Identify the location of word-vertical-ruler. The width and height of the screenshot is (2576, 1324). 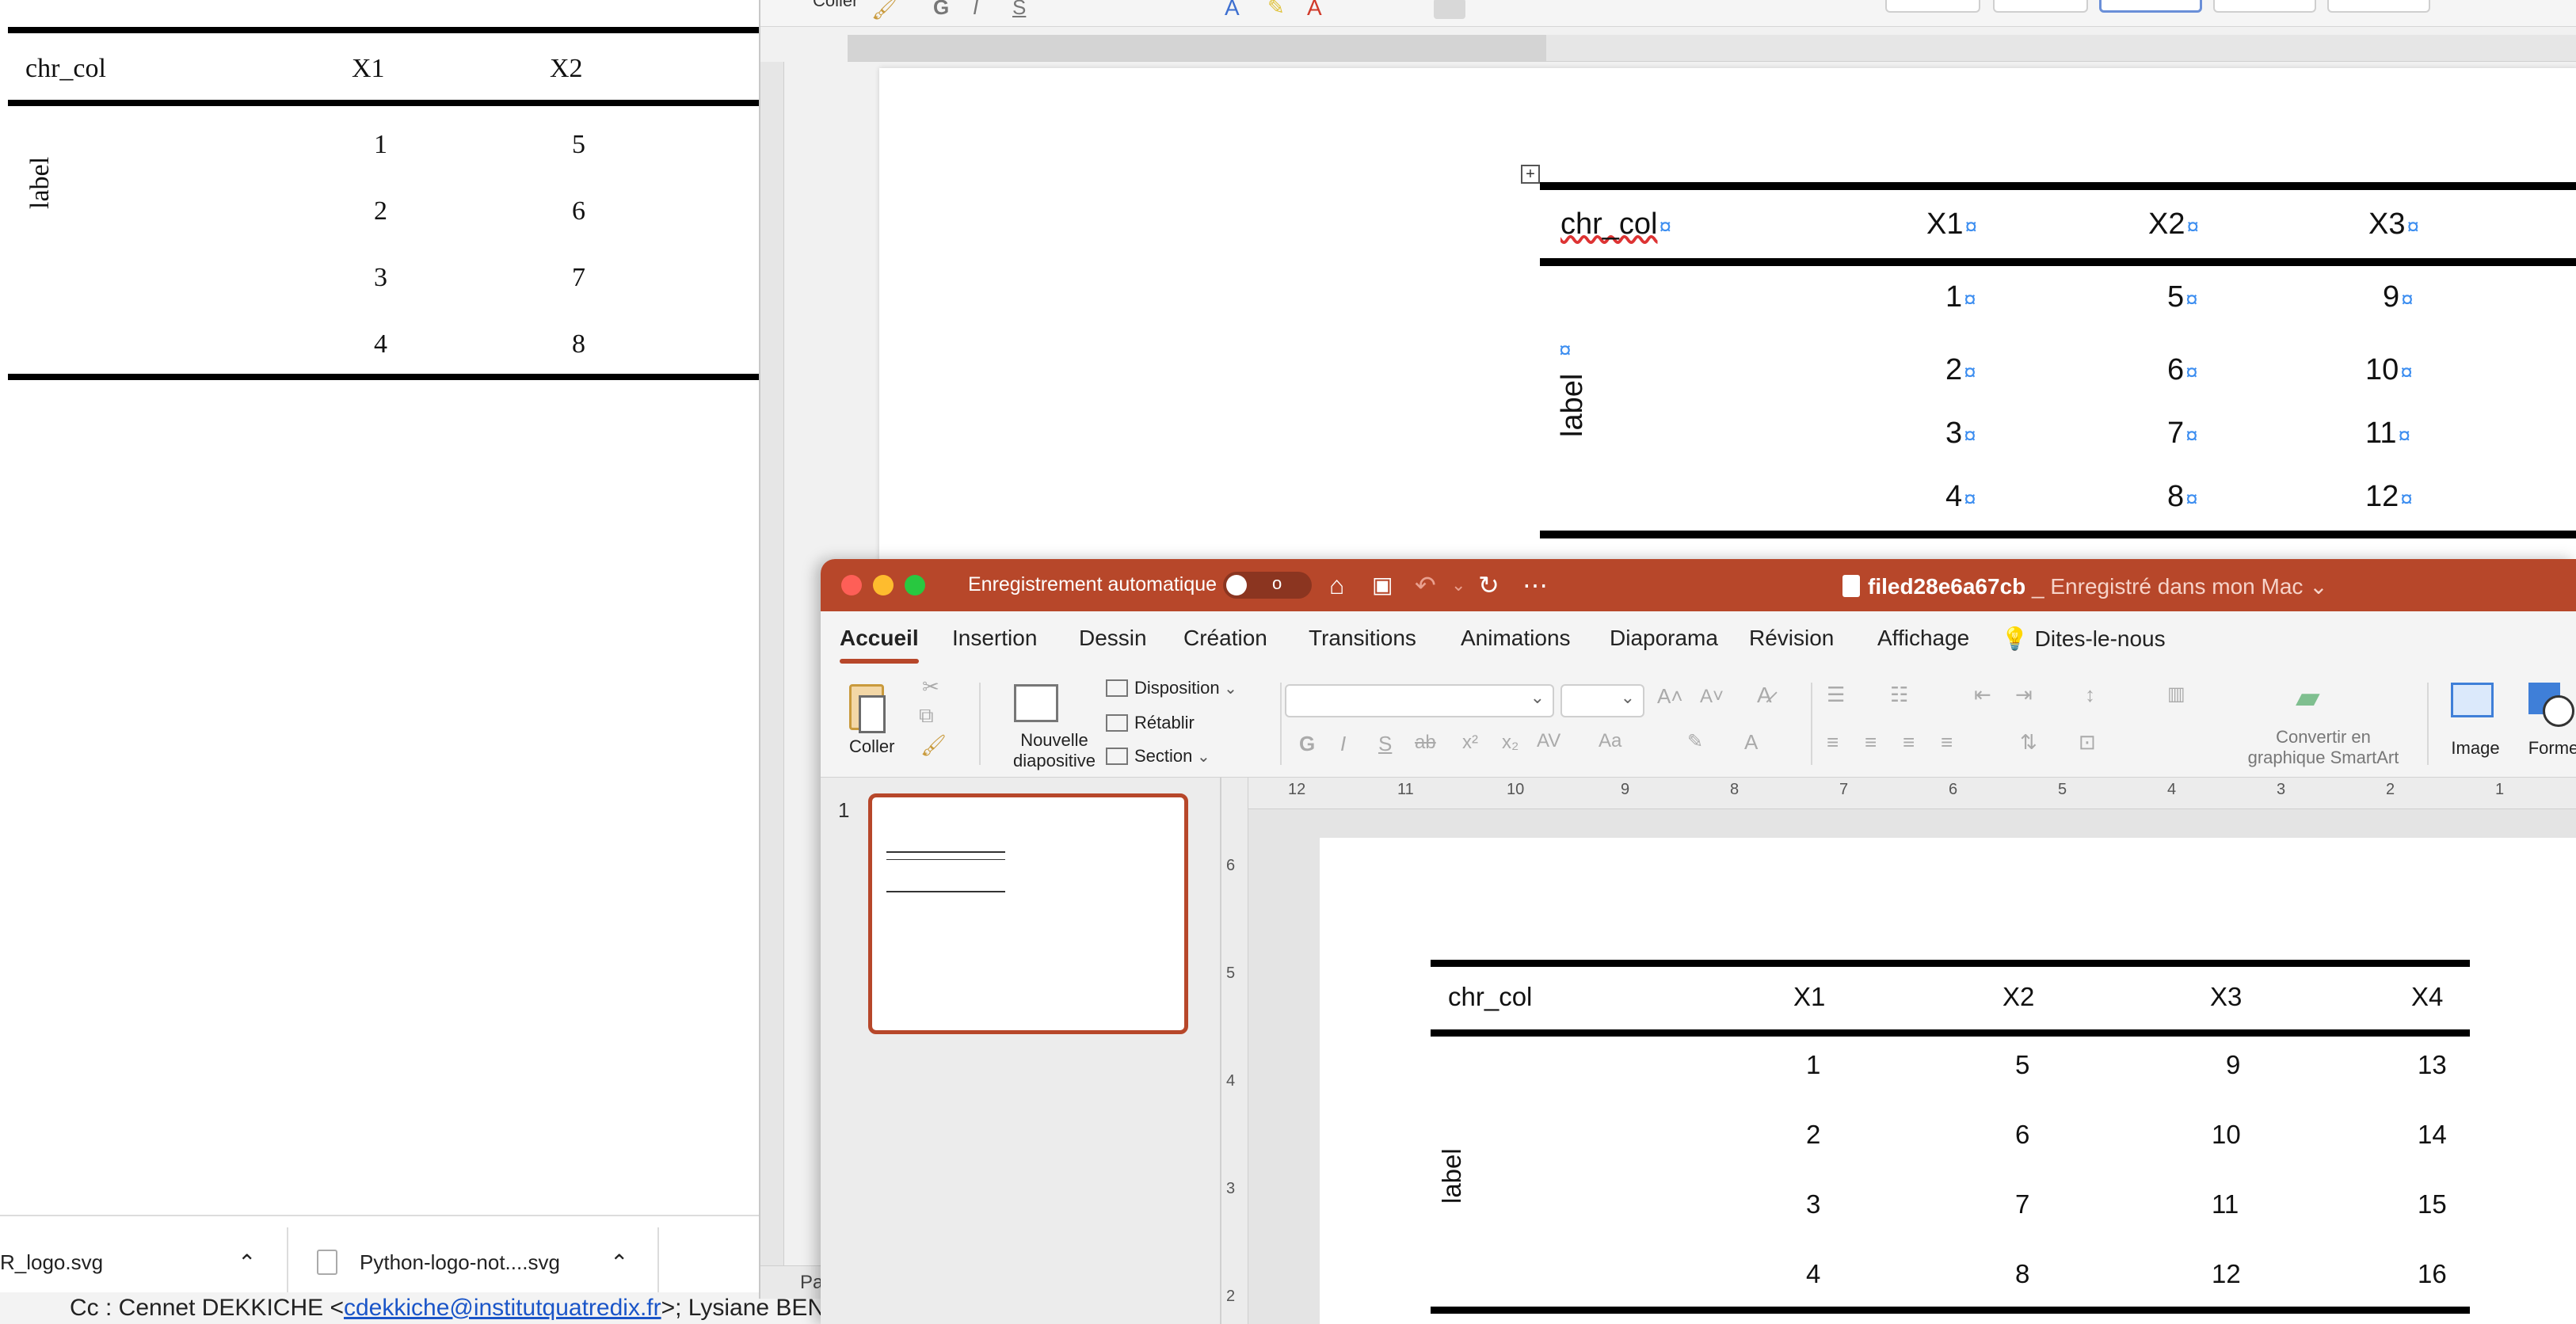
(772, 680).